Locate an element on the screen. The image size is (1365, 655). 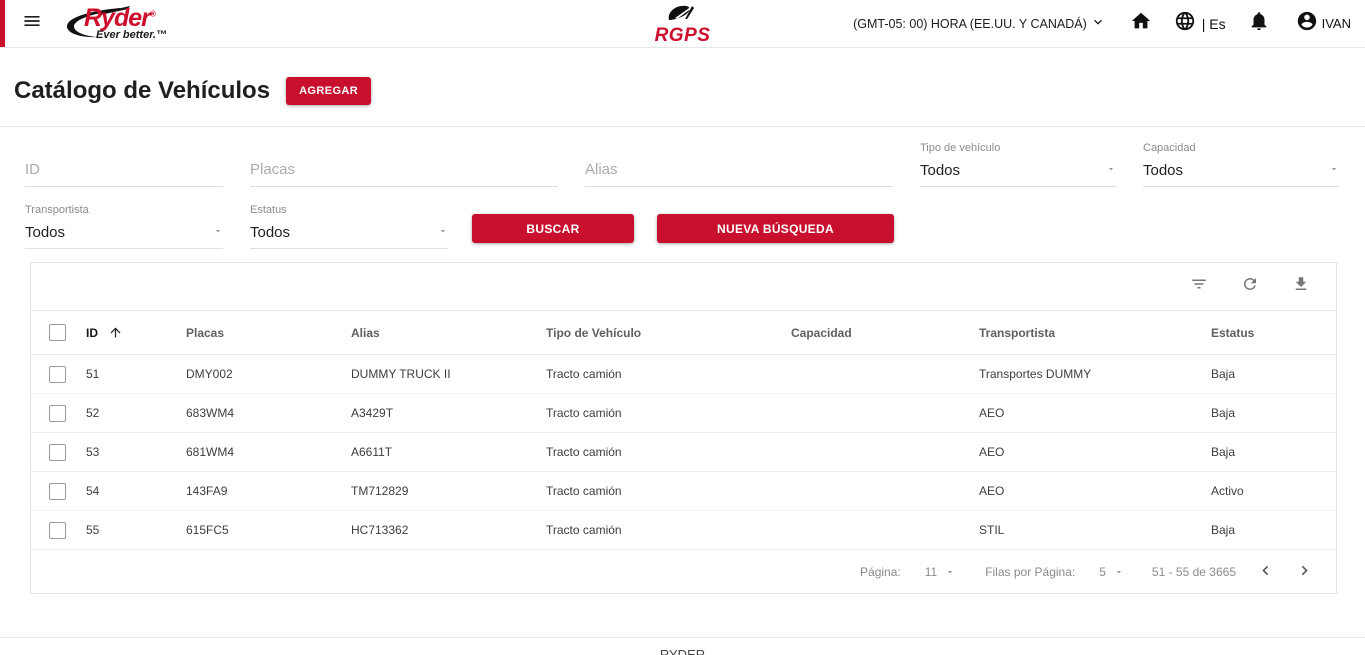
pagination-range: 51 - 55 de 3665 is located at coordinates (1193, 571).